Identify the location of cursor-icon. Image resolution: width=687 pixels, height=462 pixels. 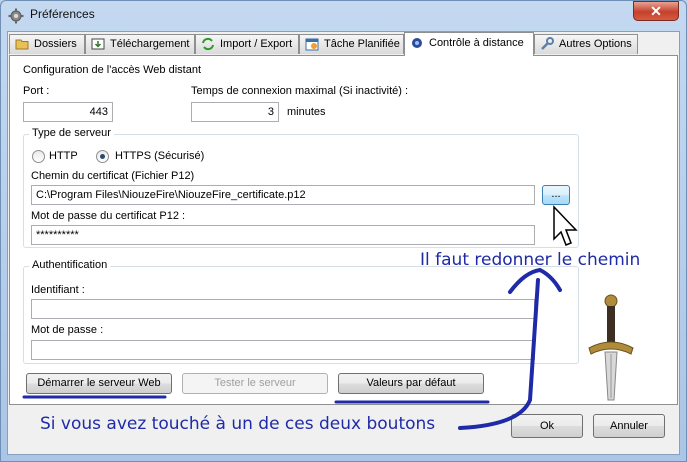
(565, 227).